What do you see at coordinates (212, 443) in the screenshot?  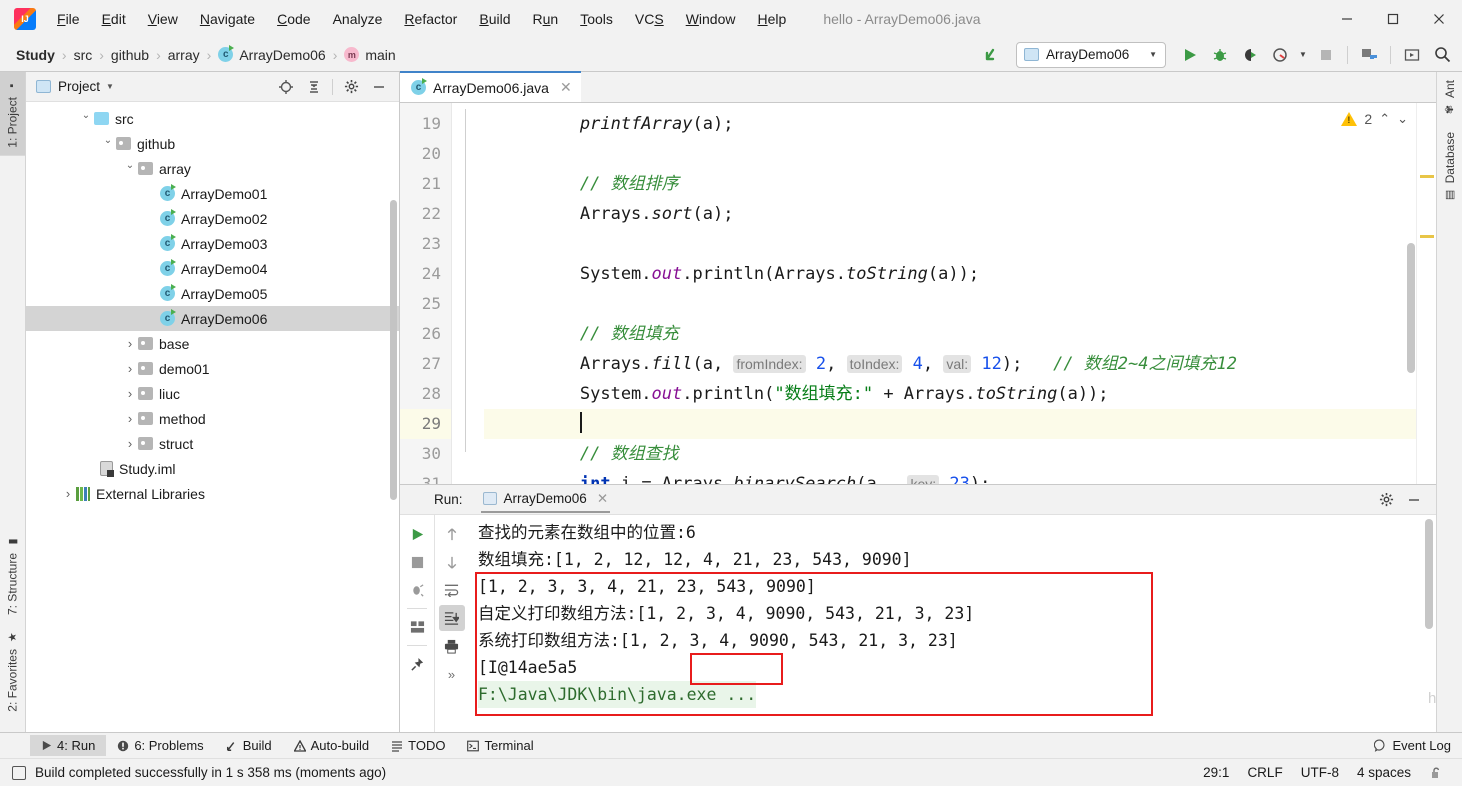 I see `tree-node-struct: struct` at bounding box center [212, 443].